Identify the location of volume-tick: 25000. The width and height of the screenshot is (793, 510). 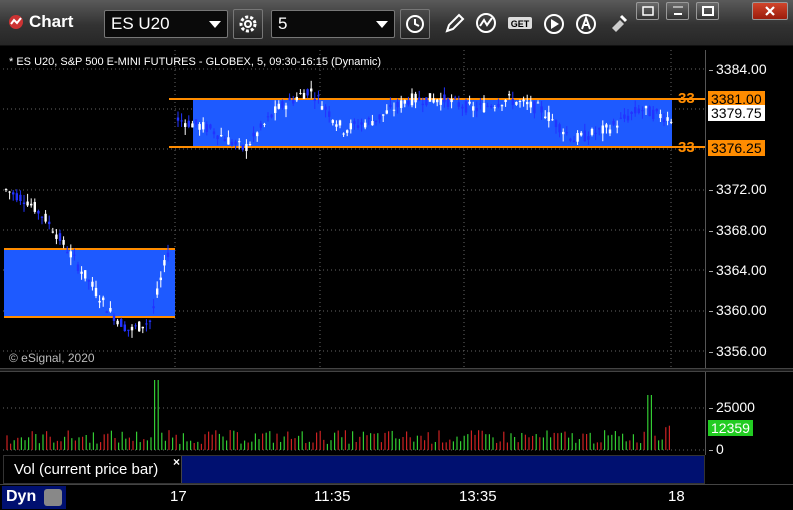
(732, 407).